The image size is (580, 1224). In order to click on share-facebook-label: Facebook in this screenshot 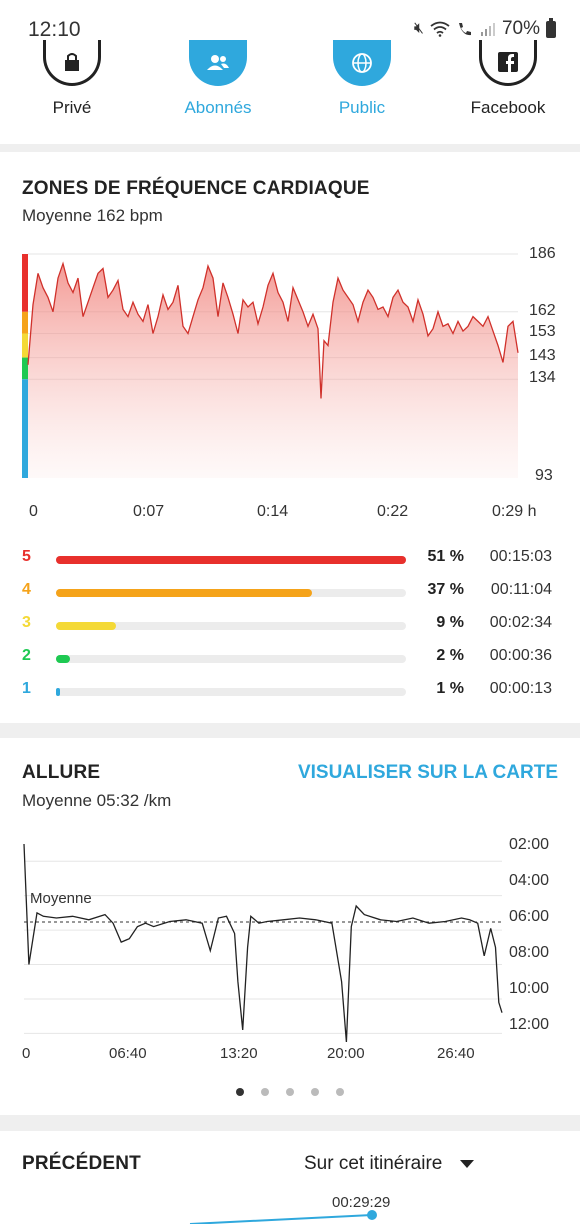, I will do `click(508, 107)`.